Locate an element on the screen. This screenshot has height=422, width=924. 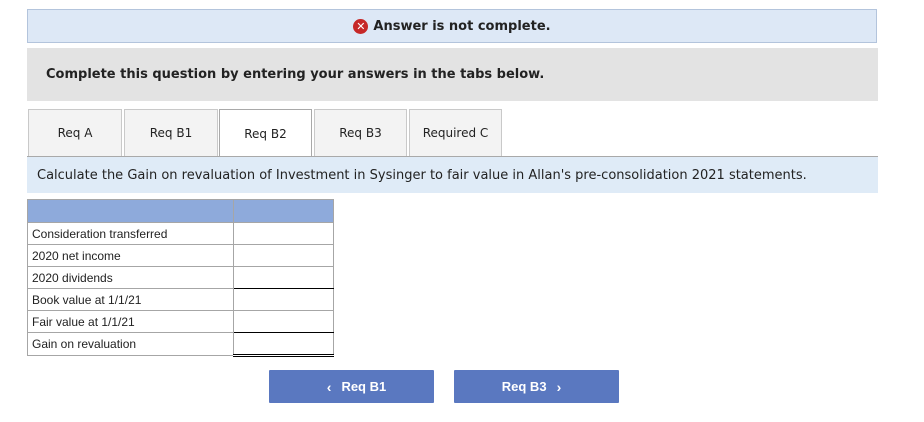
table-header-value-cell is located at coordinates (283, 211).